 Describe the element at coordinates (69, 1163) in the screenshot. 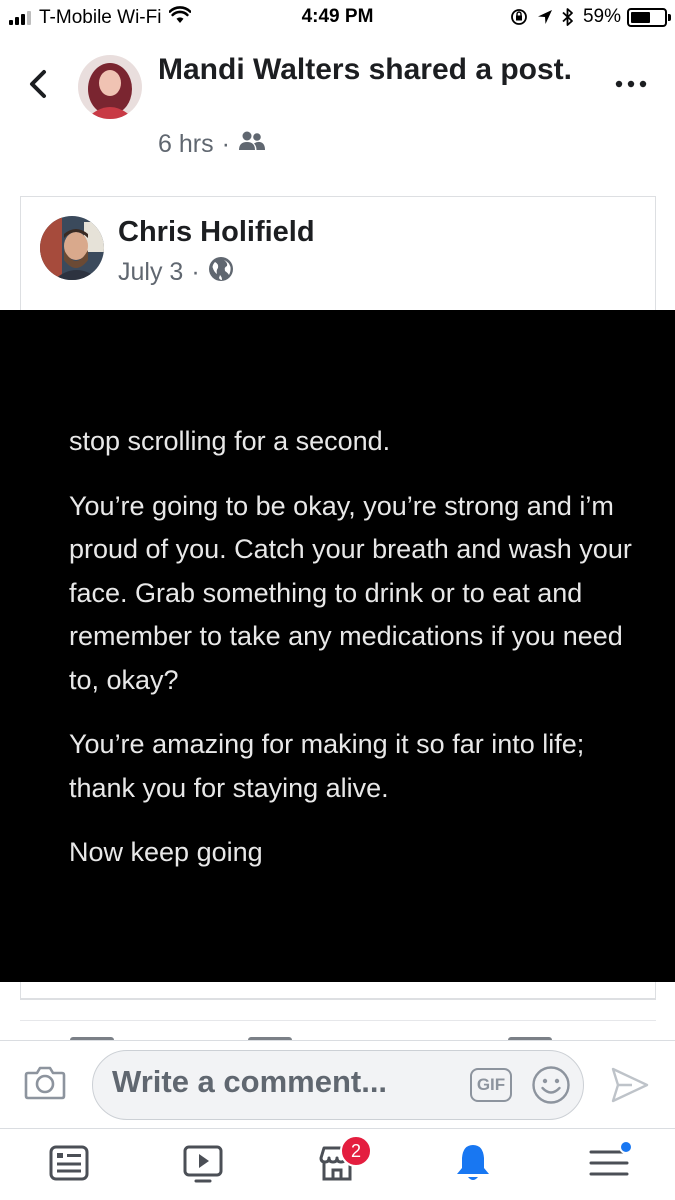

I see `news-feed-tab-icon` at that location.